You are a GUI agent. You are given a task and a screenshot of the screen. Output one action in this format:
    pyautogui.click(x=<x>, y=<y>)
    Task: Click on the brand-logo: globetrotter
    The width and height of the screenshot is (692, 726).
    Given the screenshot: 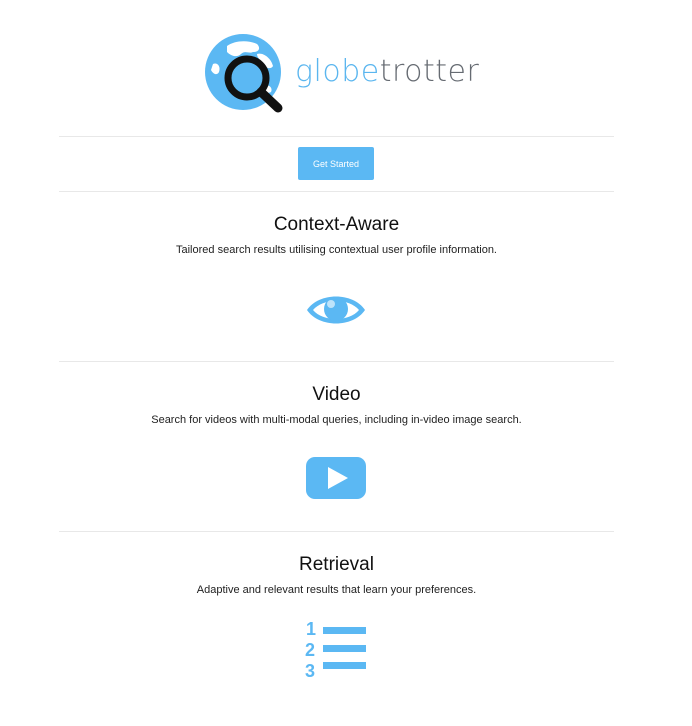 What is the action you would take?
    pyautogui.click(x=342, y=73)
    